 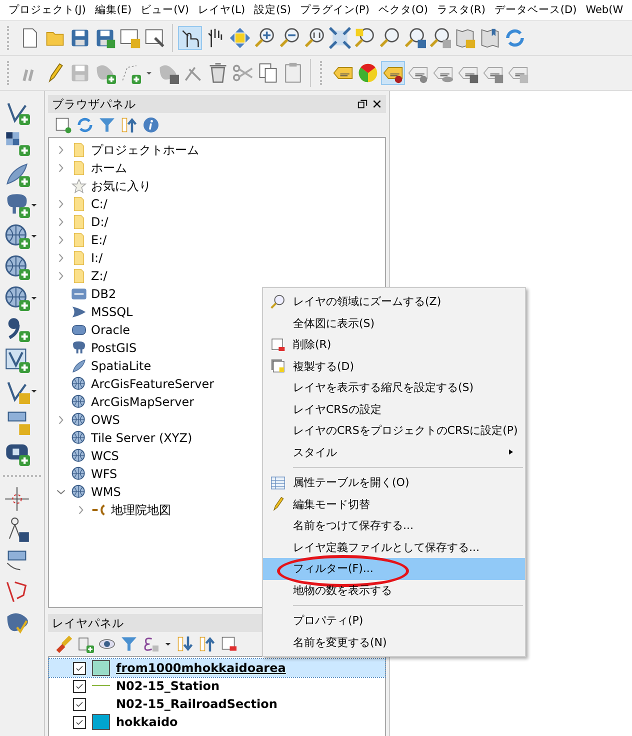 I want to click on panel-title: ブラウザパネル, so click(x=94, y=104).